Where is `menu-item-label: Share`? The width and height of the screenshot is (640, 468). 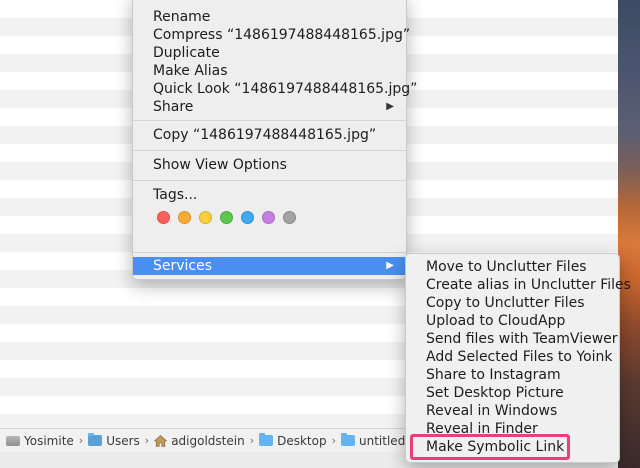
menu-item-label: Share is located at coordinates (173, 107).